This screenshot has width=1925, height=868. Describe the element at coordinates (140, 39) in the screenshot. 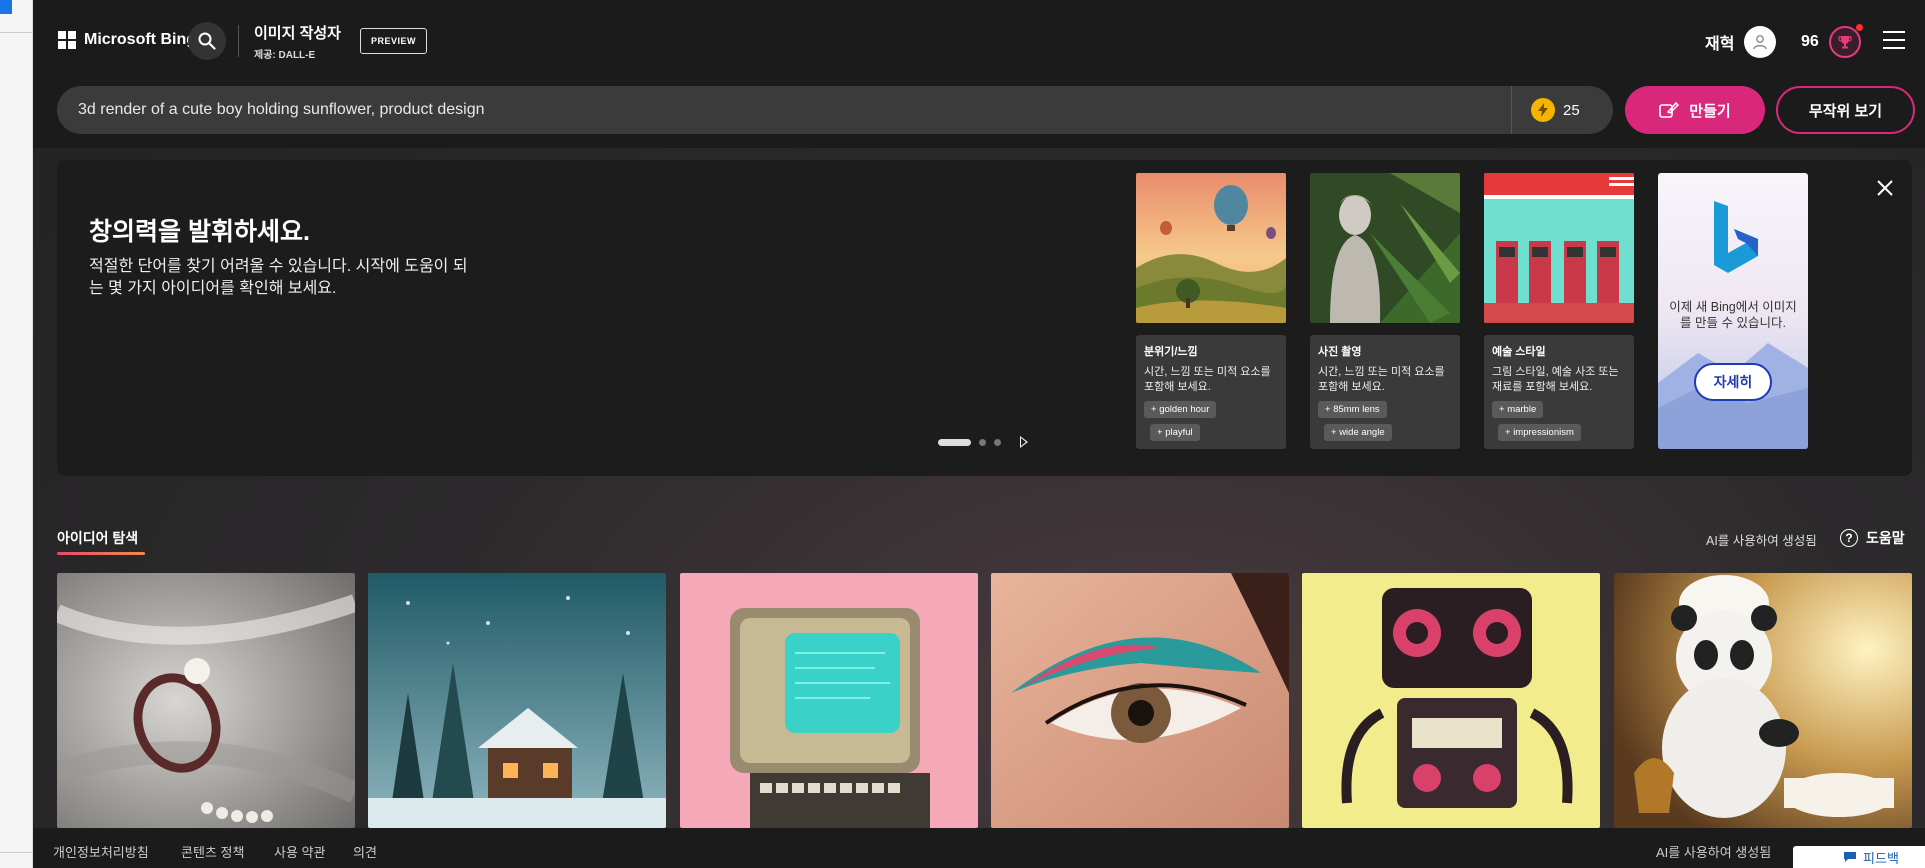

I see `brand-name: Microsoft Bing` at that location.